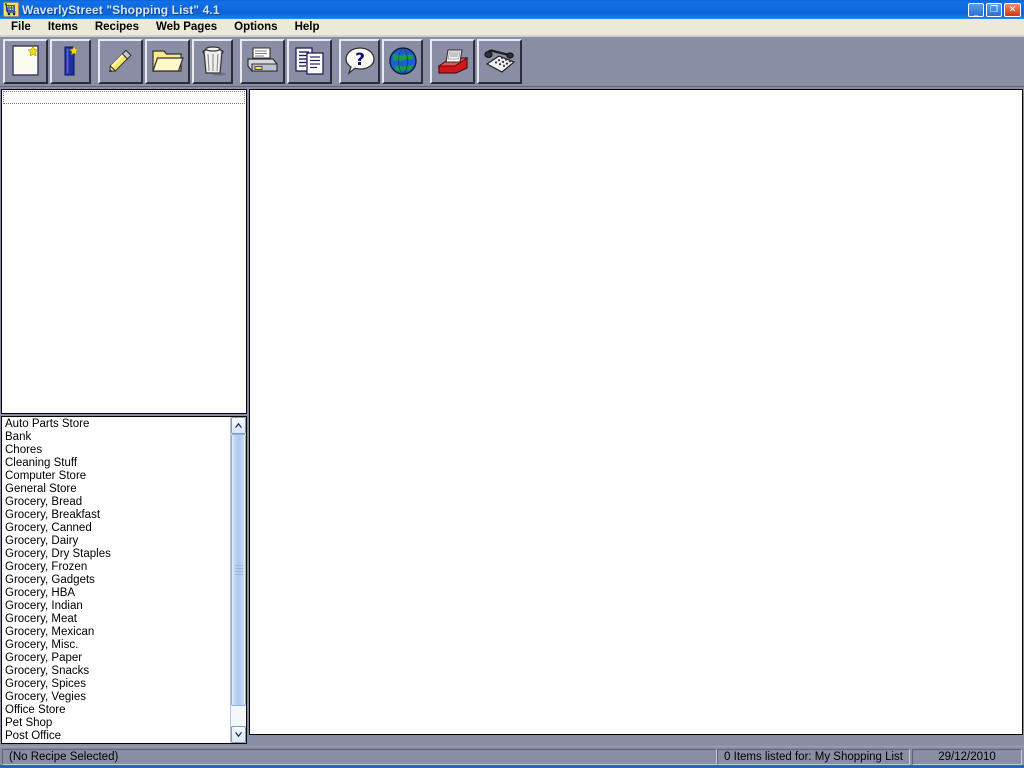  I want to click on print-button, so click(262, 61).